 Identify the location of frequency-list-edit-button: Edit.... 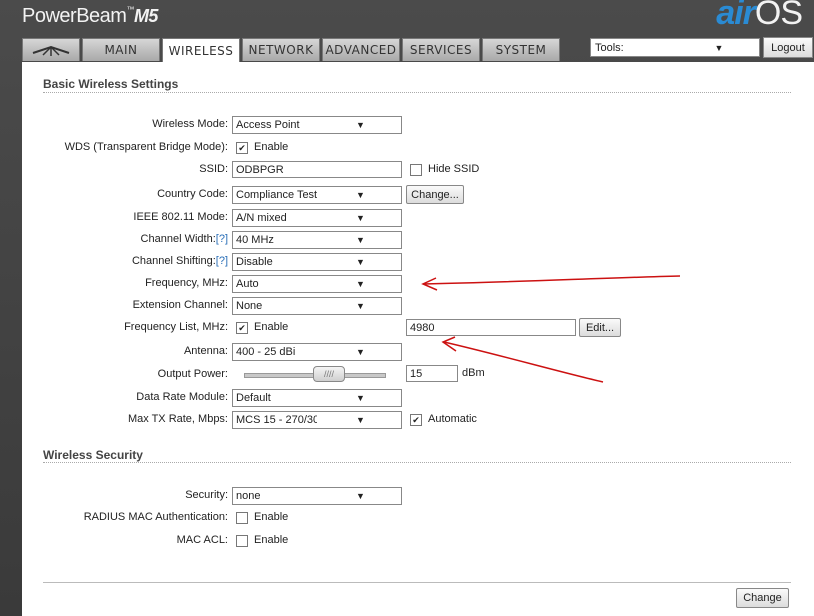
(600, 327).